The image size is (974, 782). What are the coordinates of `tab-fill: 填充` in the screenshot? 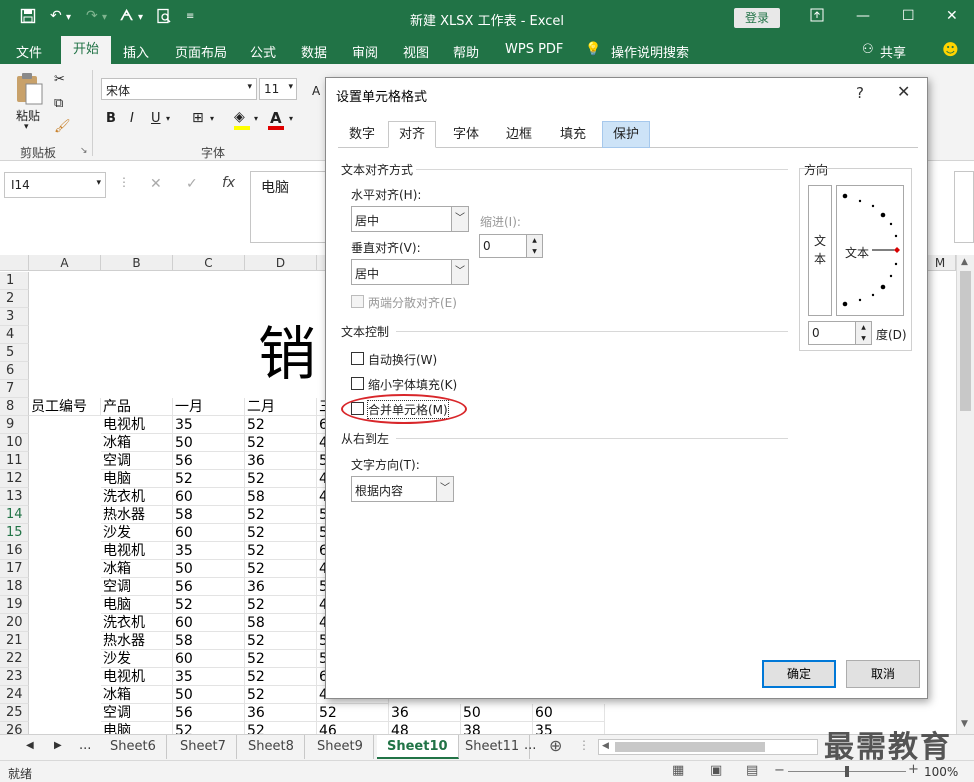 It's located at (573, 134).